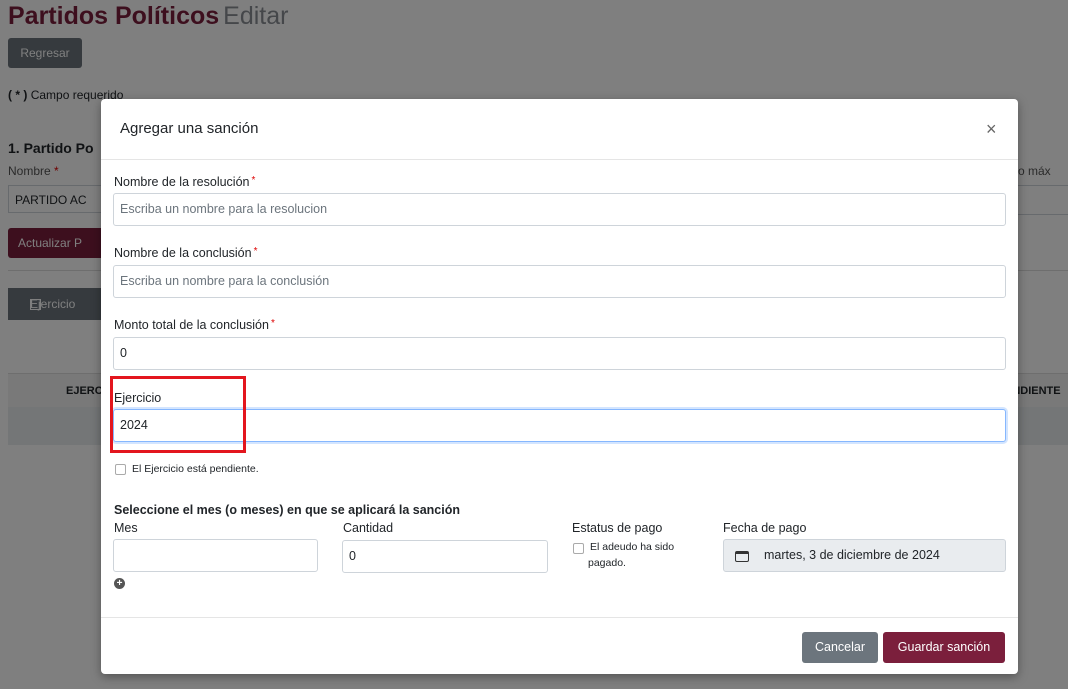  I want to click on cancel-button: Cancelar, so click(840, 647).